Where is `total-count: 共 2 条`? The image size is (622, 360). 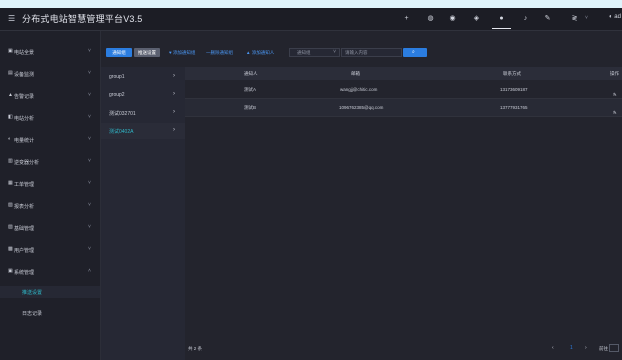 total-count: 共 2 条 is located at coordinates (195, 348).